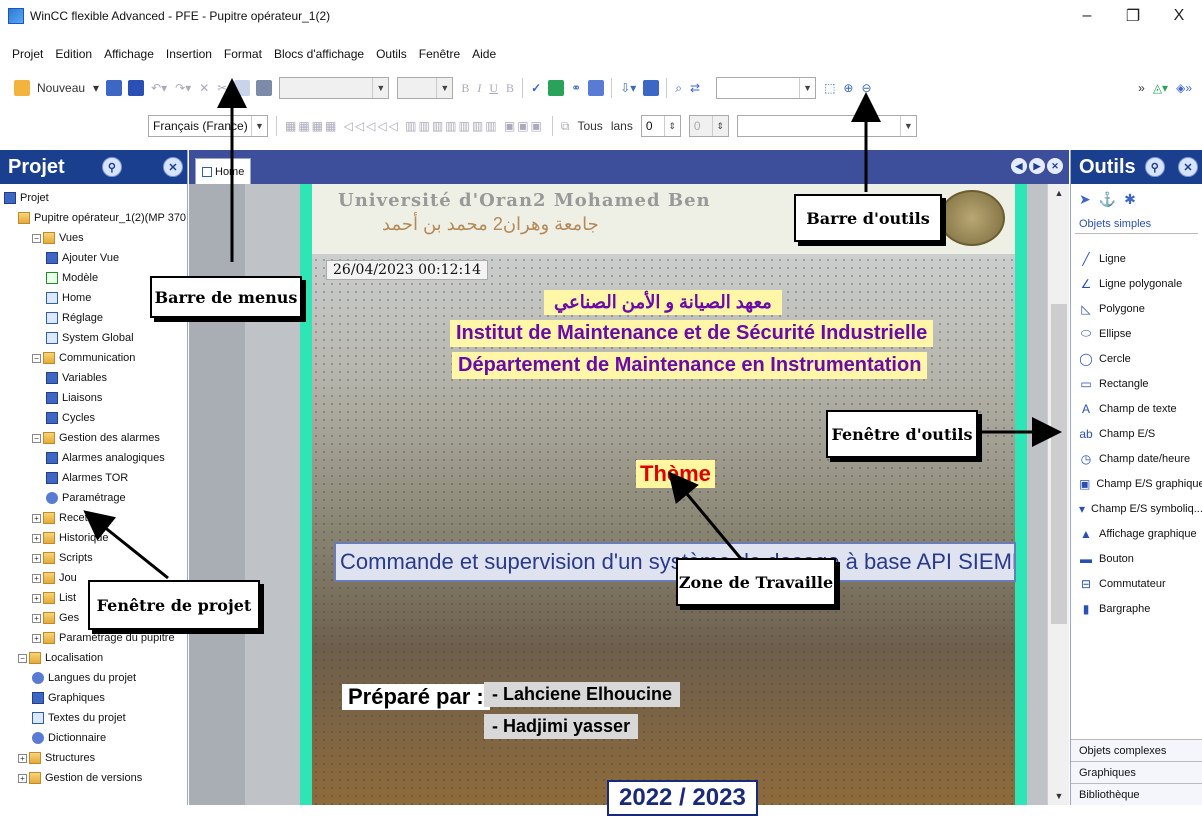 This screenshot has width=1202, height=816. Describe the element at coordinates (682, 798) in the screenshot. I see `academic-year: 2022 / 2023` at that location.